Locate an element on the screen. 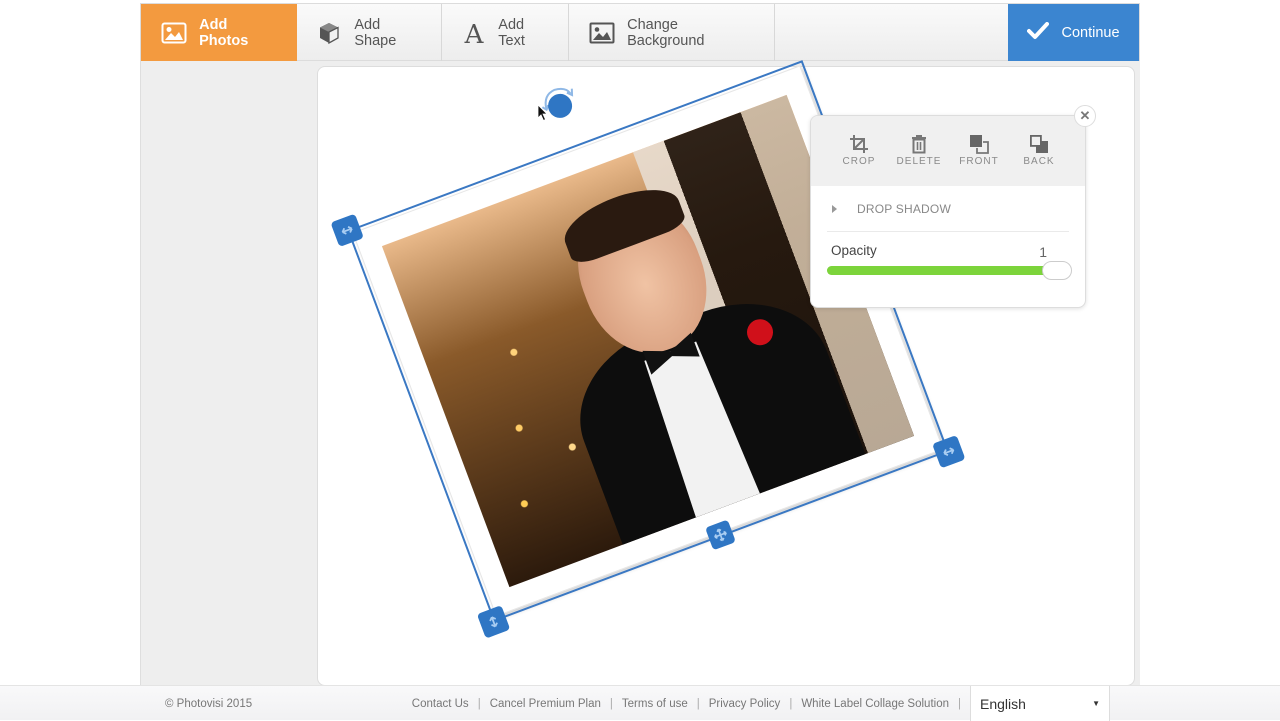 This screenshot has height=721, width=1280. contact-us-link: Contact Us is located at coordinates (440, 704).